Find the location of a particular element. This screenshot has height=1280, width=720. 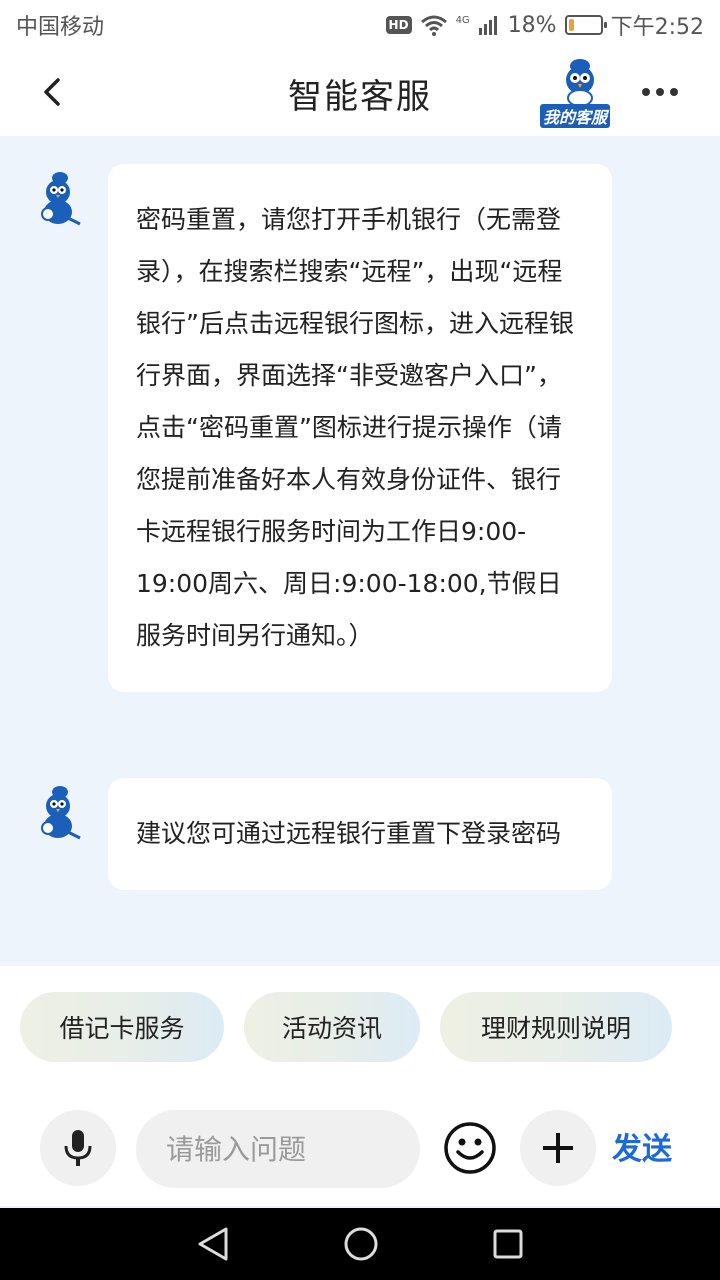

nav-home-icon is located at coordinates (361, 1244).